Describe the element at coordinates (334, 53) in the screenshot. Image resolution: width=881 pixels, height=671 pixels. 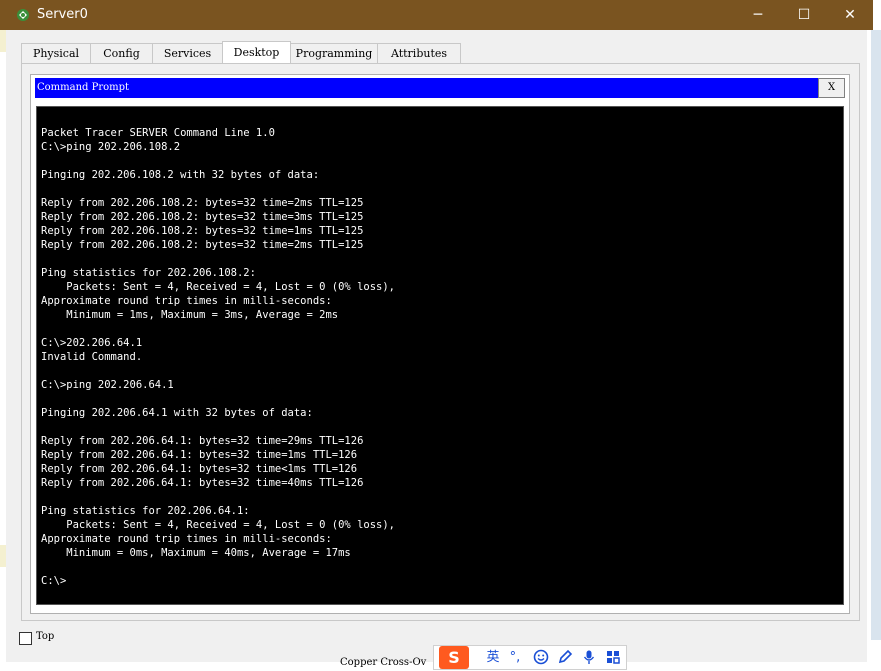
I see `tab-programming: Programming` at that location.